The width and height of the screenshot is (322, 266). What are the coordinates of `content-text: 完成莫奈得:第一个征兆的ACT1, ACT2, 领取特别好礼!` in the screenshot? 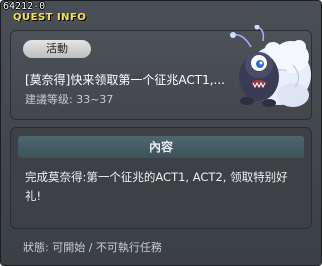 It's located at (156, 186).